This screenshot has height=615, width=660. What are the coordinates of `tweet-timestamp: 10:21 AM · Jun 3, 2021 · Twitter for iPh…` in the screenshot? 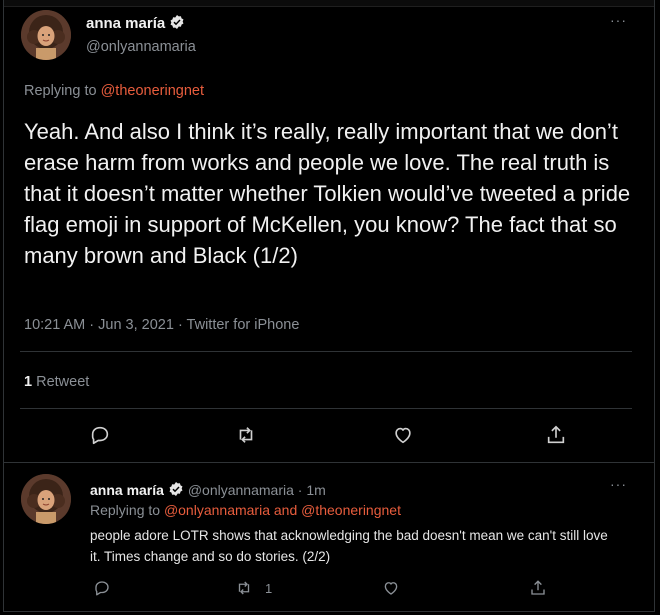 It's located at (161, 325).